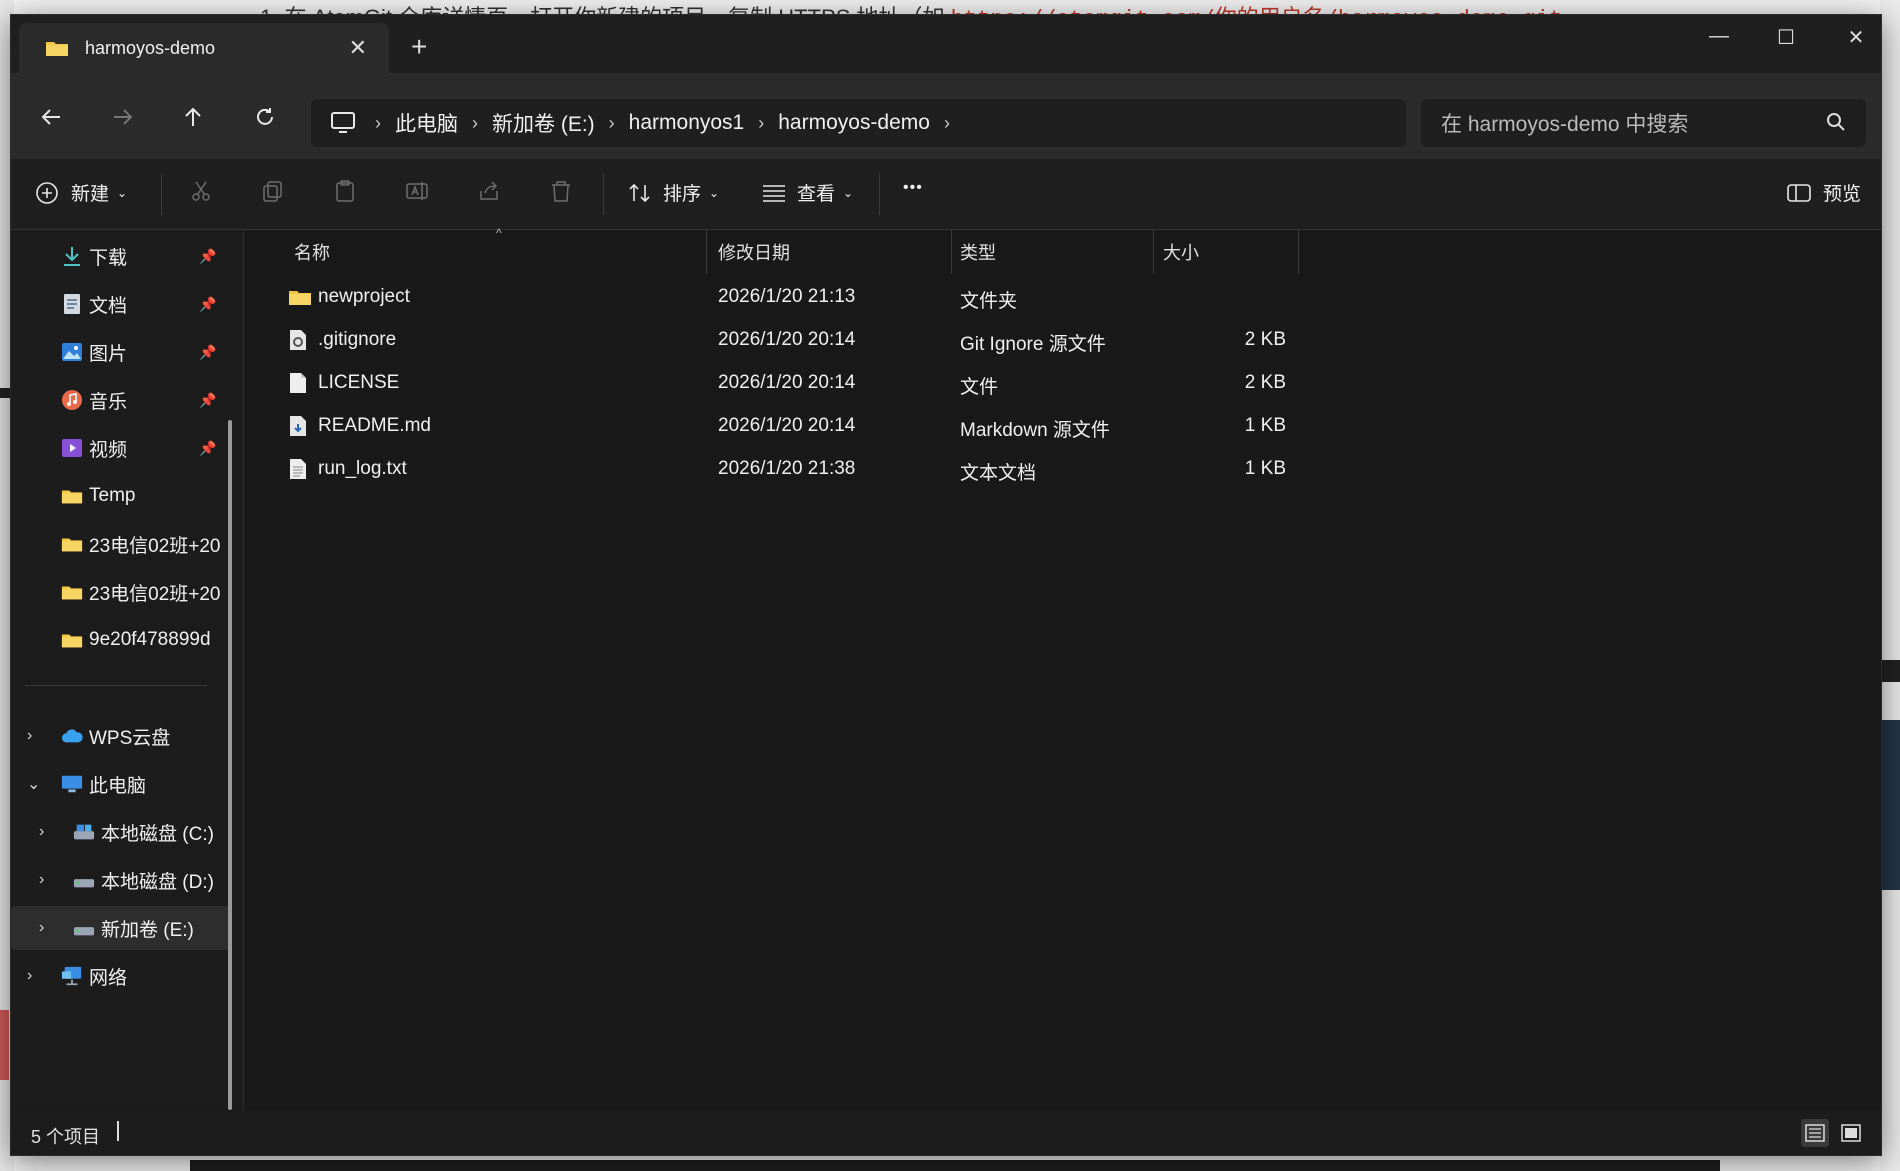 Image resolution: width=1900 pixels, height=1171 pixels. Describe the element at coordinates (121, 592) in the screenshot. I see `sidebar-item-folder-2: 23电信02班+20` at that location.